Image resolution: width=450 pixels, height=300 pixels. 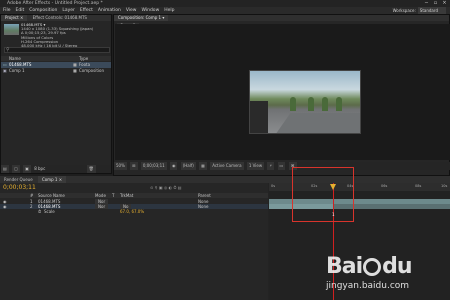 What do you see at coordinates (305, 102) in the screenshot?
I see `video-frame` at bounding box center [305, 102].